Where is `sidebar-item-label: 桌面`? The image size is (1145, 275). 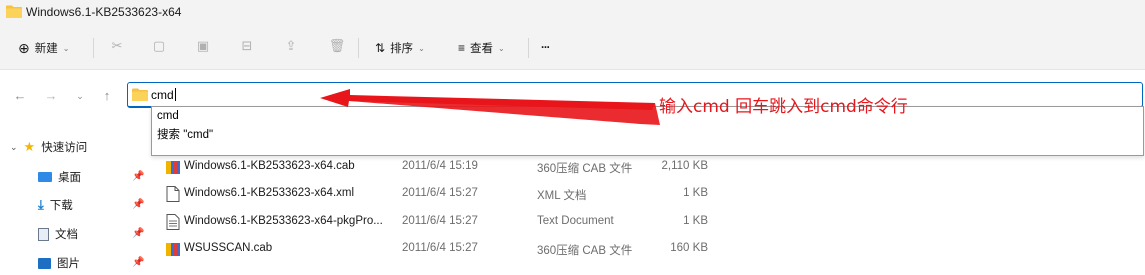
sidebar-item-label: 桌面 is located at coordinates (69, 178).